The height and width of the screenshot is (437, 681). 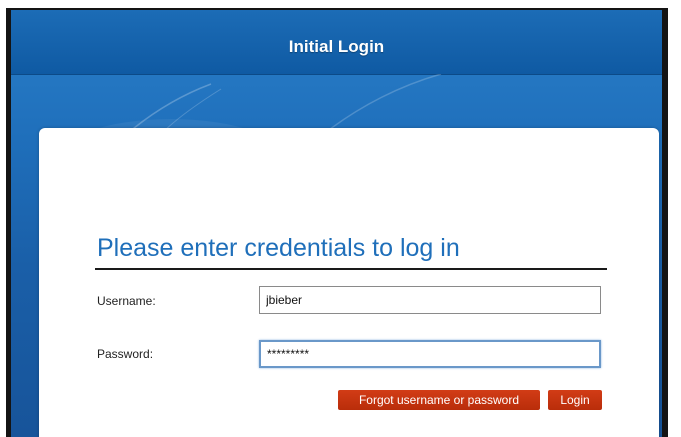 I want to click on title-bar: Initial Login, so click(x=336, y=42).